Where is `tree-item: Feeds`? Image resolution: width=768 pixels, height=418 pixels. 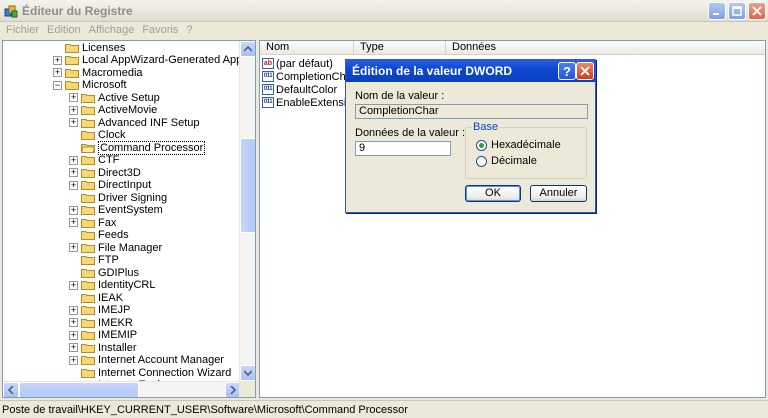 tree-item: Feeds is located at coordinates (99, 235).